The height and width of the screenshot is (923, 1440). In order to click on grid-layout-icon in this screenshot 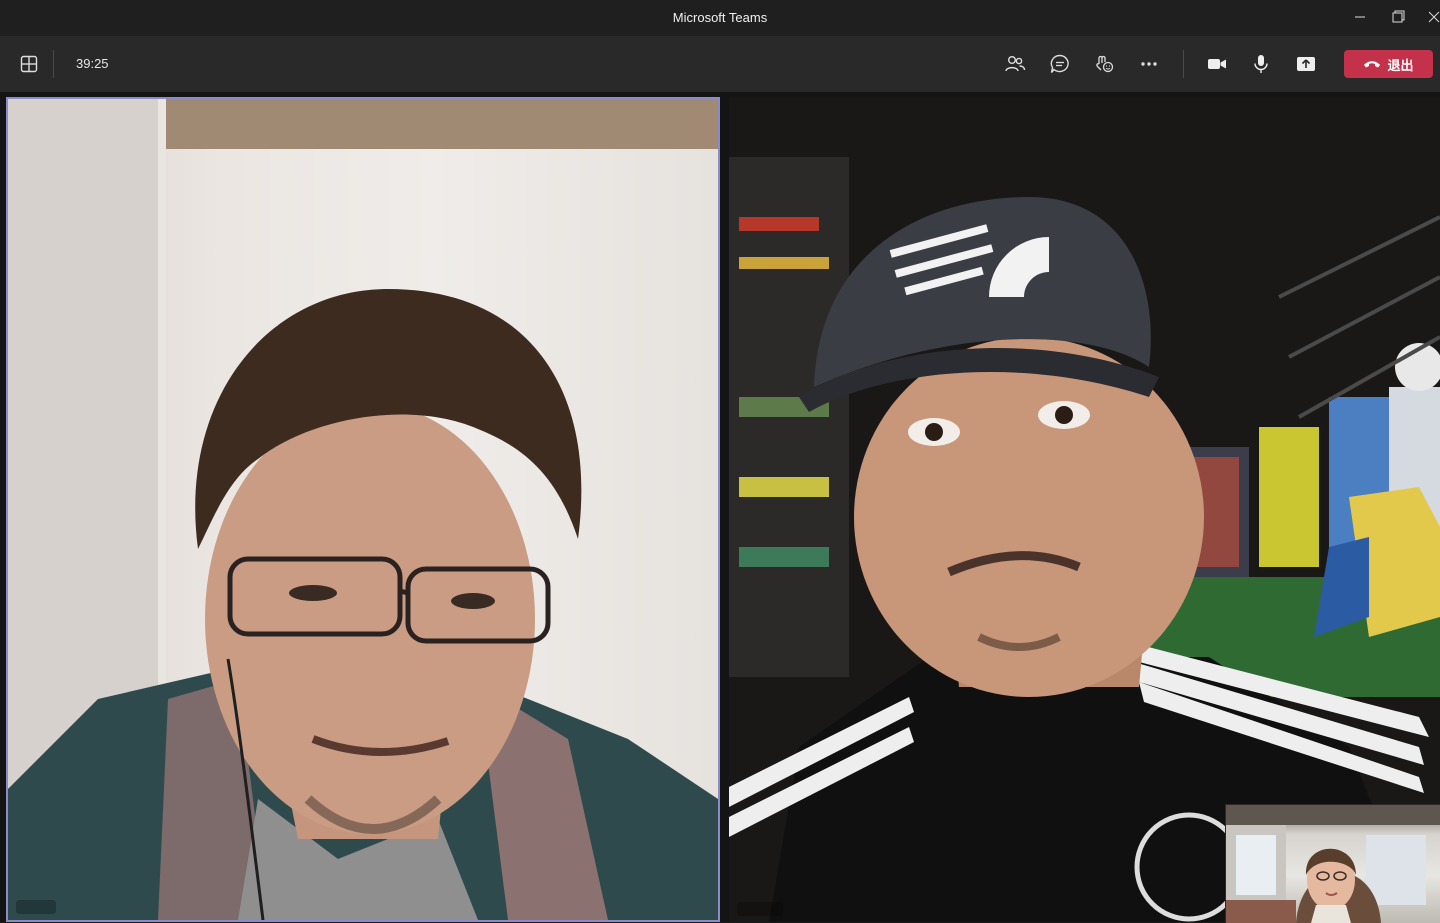, I will do `click(29, 64)`.